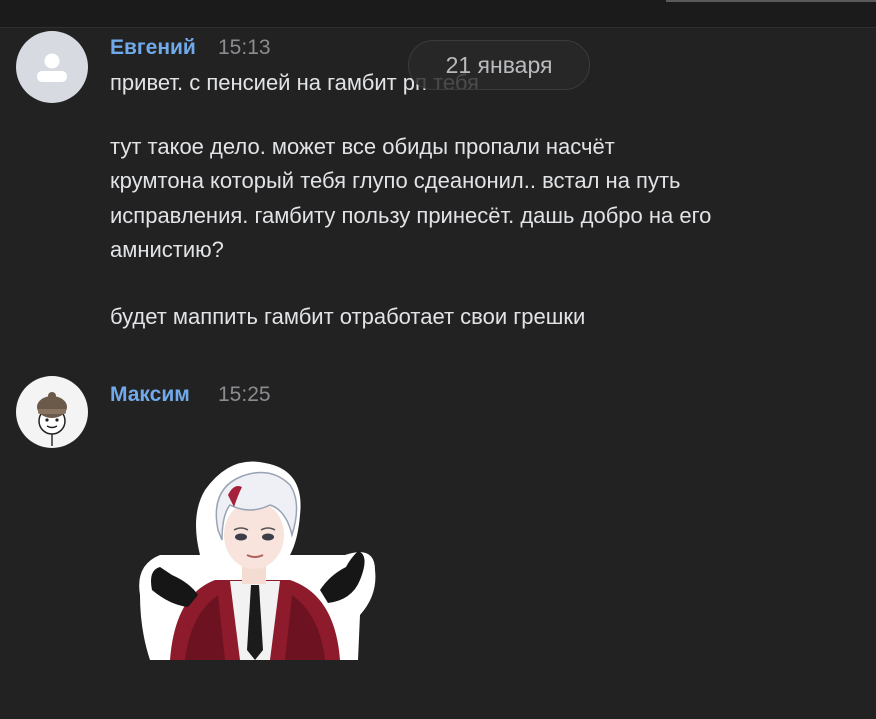 This screenshot has height=719, width=876. Describe the element at coordinates (771, 1) in the screenshot. I see `top-bar-edge` at that location.